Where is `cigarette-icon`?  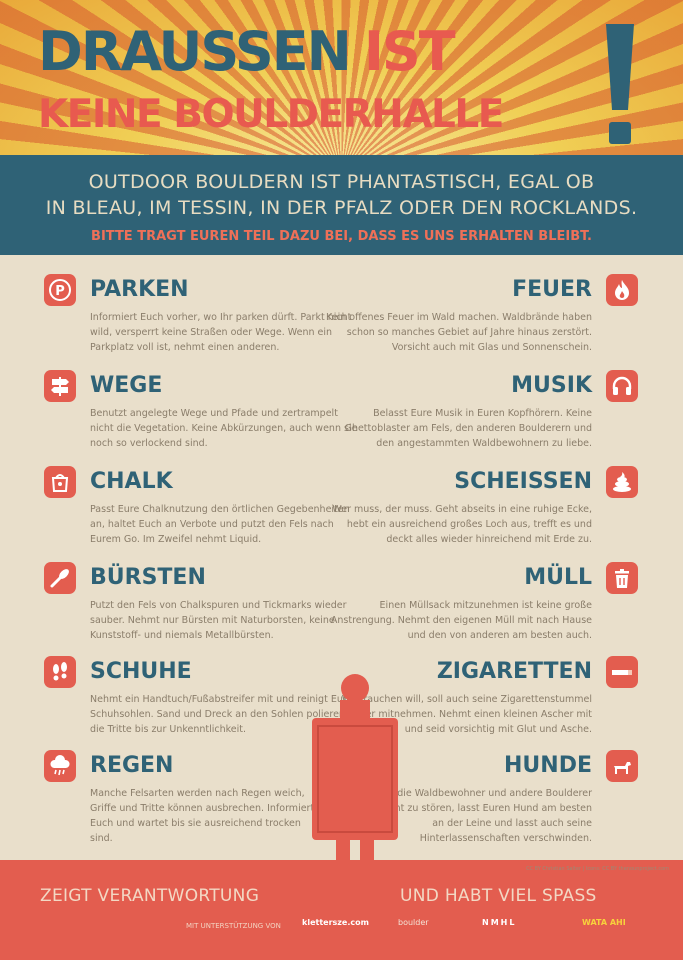 cigarette-icon is located at coordinates (622, 672).